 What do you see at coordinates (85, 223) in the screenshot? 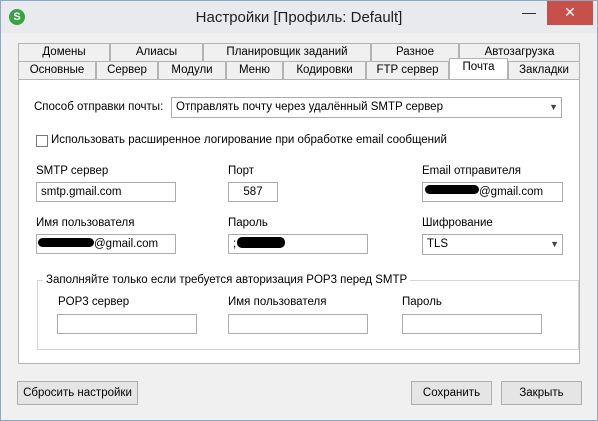
I see `username-label: Имя пользователя` at bounding box center [85, 223].